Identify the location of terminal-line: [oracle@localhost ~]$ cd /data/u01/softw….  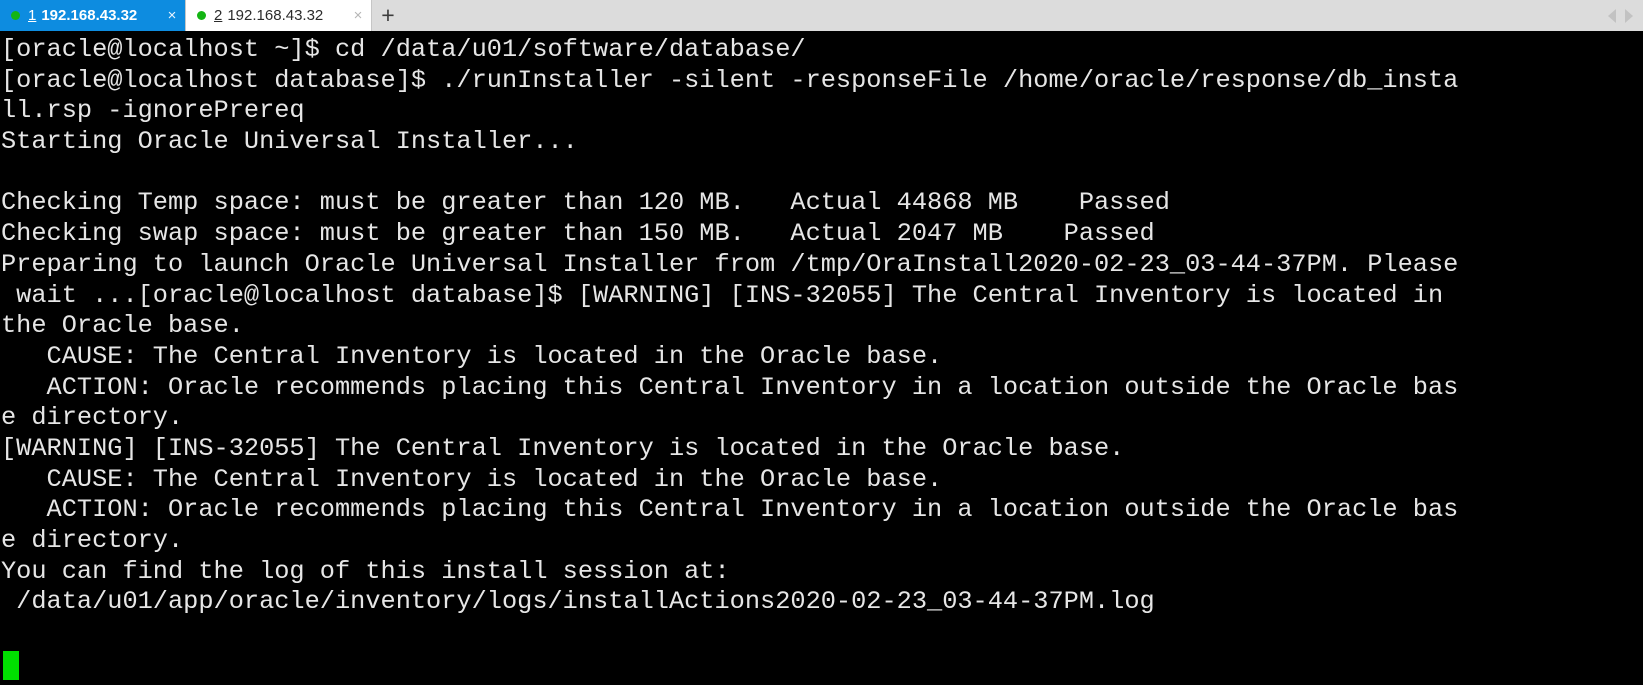
(403, 49).